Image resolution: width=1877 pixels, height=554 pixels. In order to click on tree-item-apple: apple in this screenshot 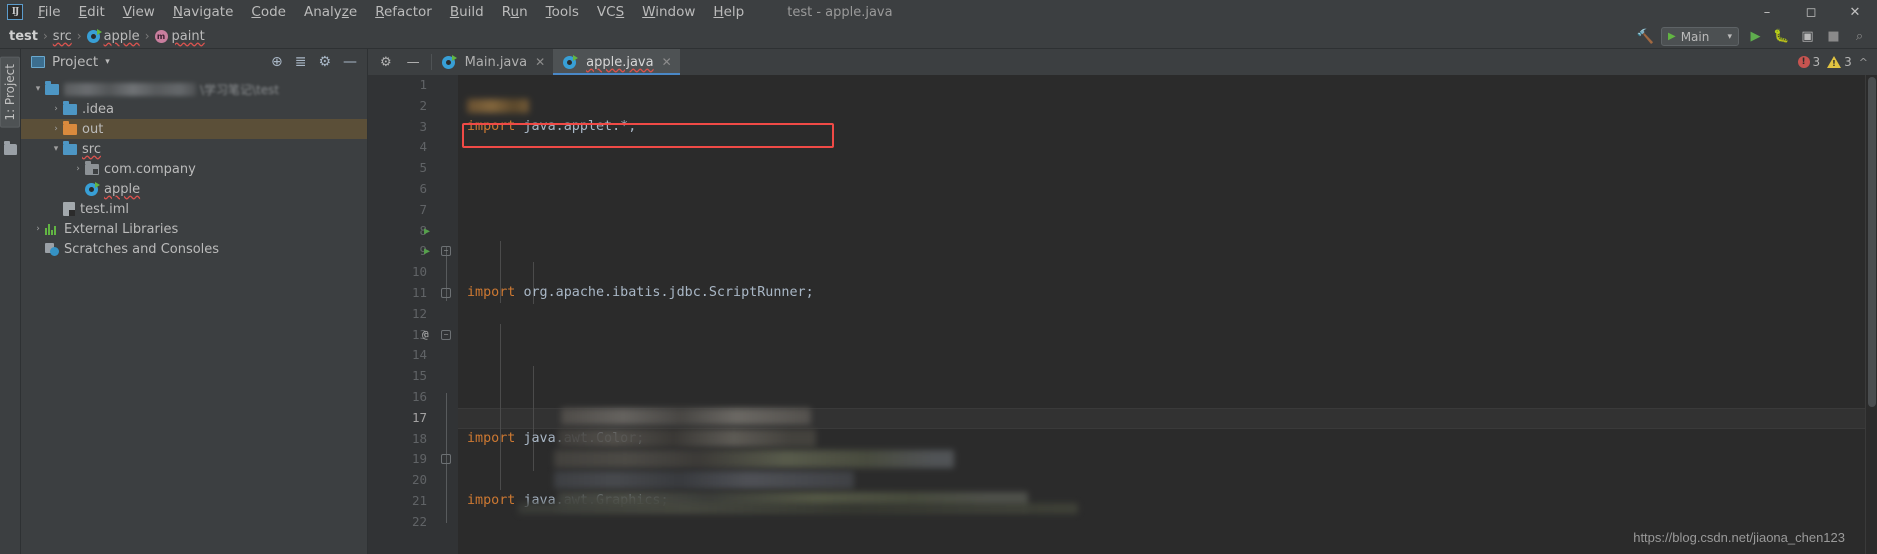, I will do `click(194, 189)`.